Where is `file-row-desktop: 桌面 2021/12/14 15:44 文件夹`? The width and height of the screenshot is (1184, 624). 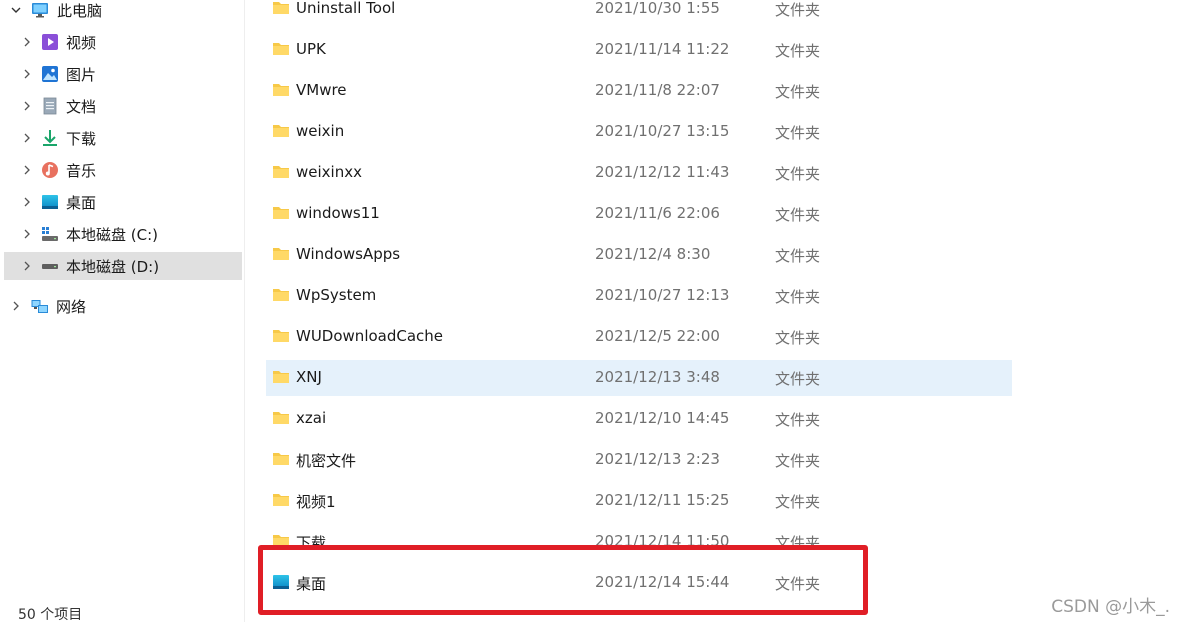
file-row-desktop: 桌面 2021/12/14 15:44 文件夹 is located at coordinates (639, 583).